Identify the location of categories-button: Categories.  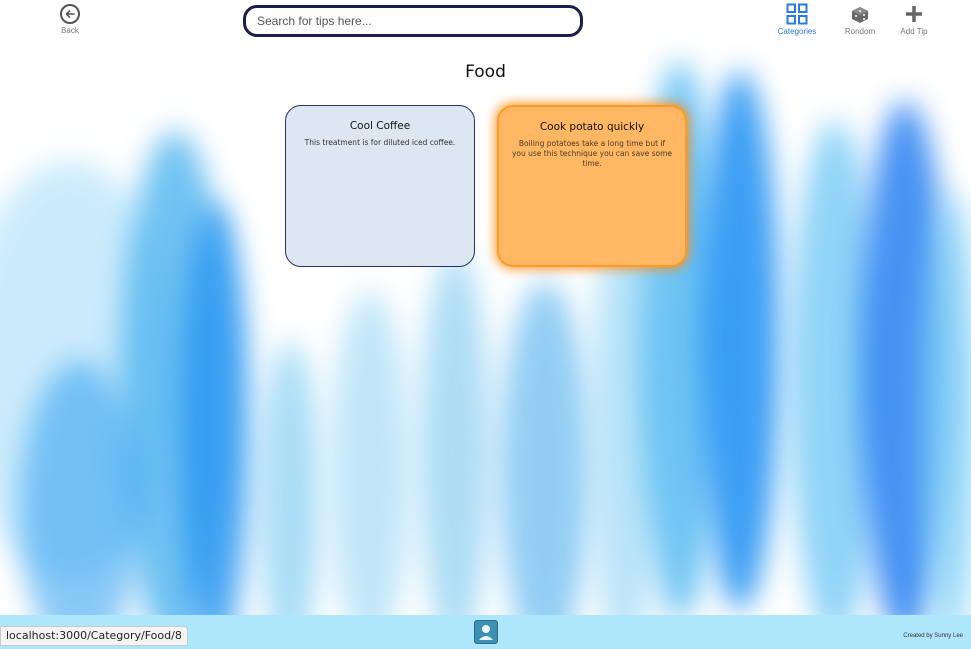
(797, 19).